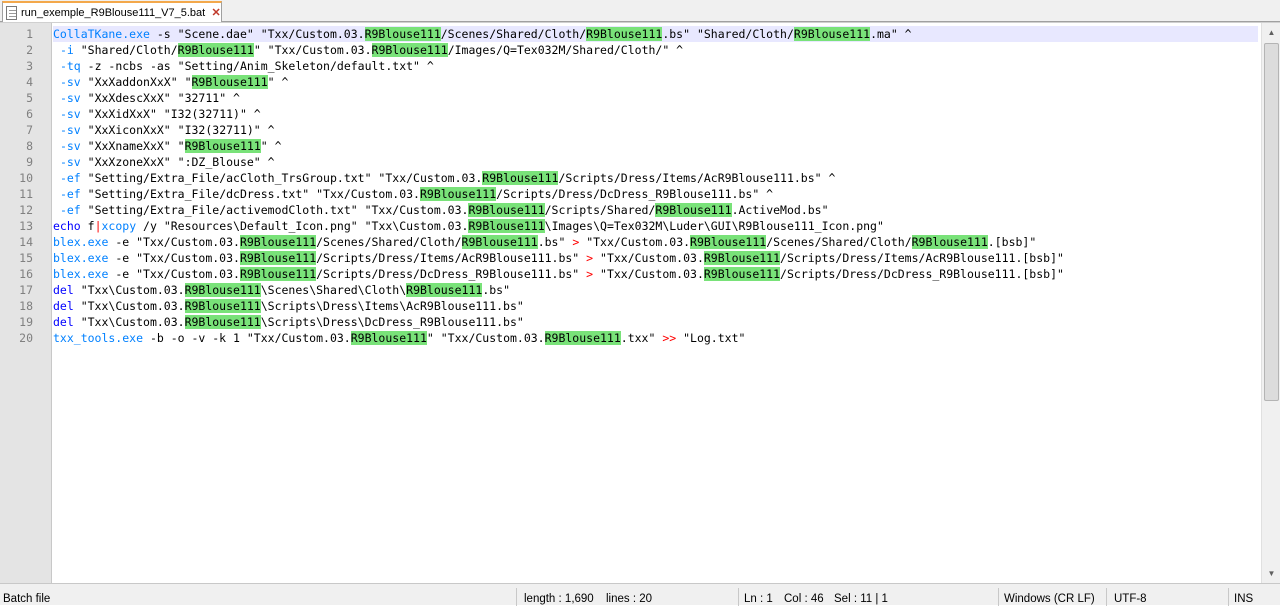  I want to click on code-line: -sv "XxXdescXxX" "32711" ^, so click(655, 98).